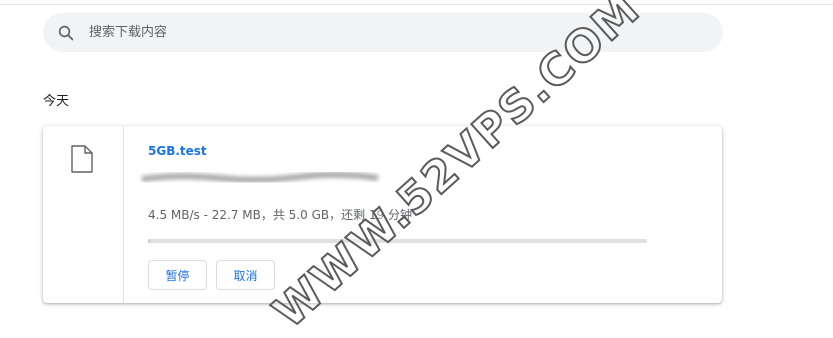 The image size is (833, 338). I want to click on section-date-label: 今天, so click(56, 101).